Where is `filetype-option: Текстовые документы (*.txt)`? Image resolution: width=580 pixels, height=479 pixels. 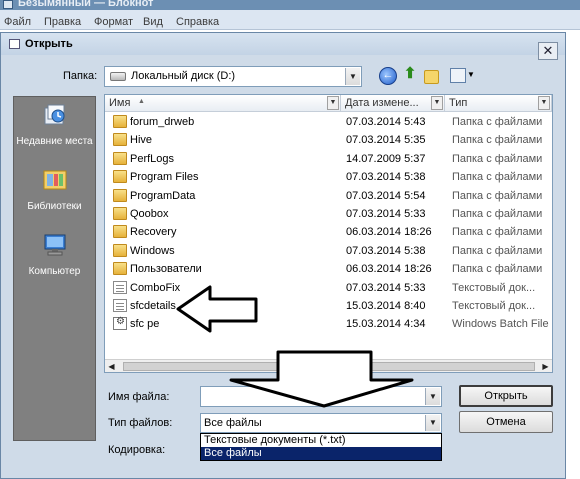
filetype-option: Текстовые документы (*.txt) is located at coordinates (321, 440).